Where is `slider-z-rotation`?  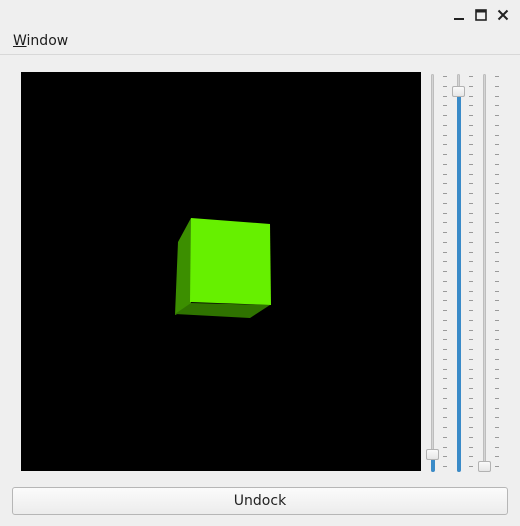 slider-z-rotation is located at coordinates (485, 273).